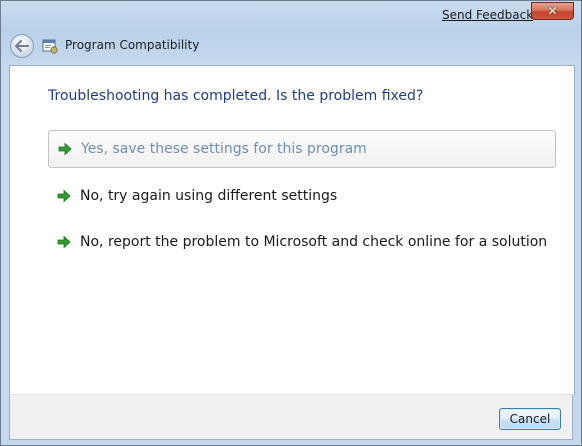 This screenshot has height=446, width=582. I want to click on option-try-again: No, try again using different settings, so click(302, 196).